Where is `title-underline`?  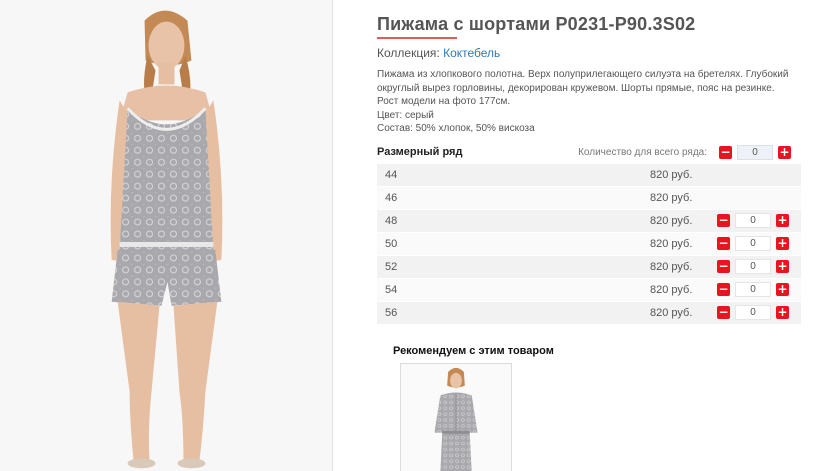
title-underline is located at coordinates (417, 38).